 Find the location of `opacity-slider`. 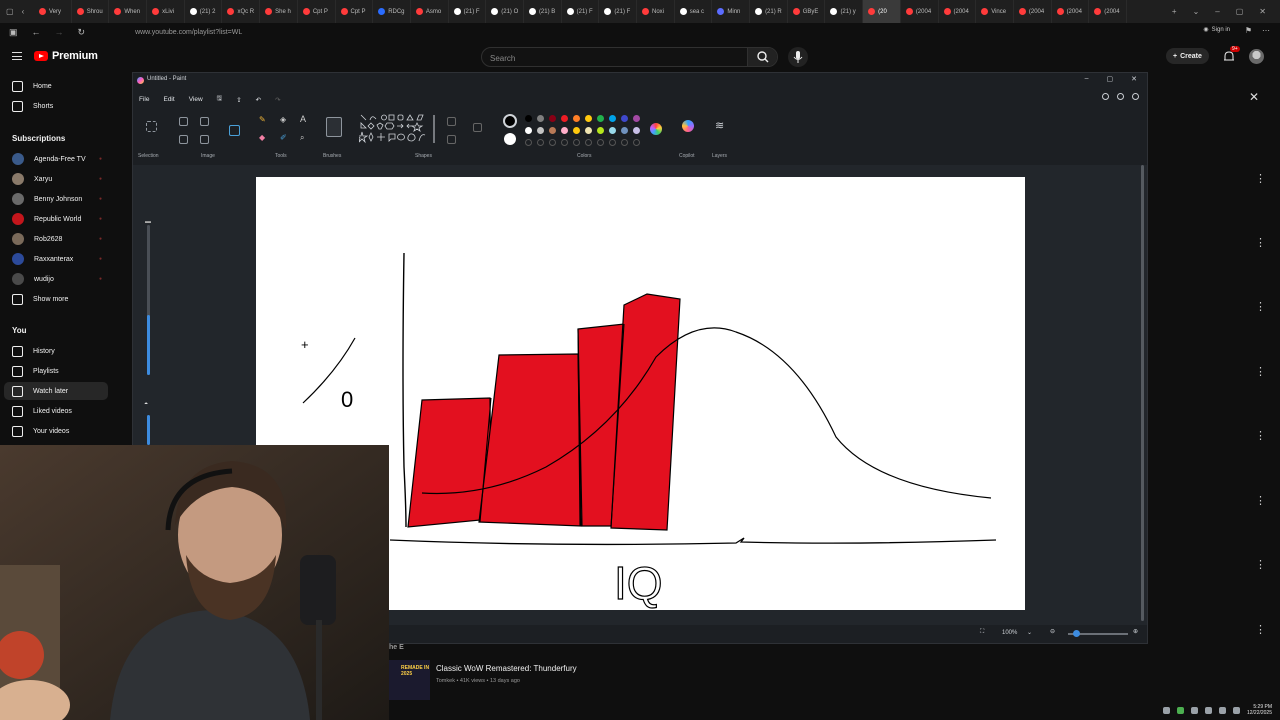

opacity-slider is located at coordinates (148, 430).